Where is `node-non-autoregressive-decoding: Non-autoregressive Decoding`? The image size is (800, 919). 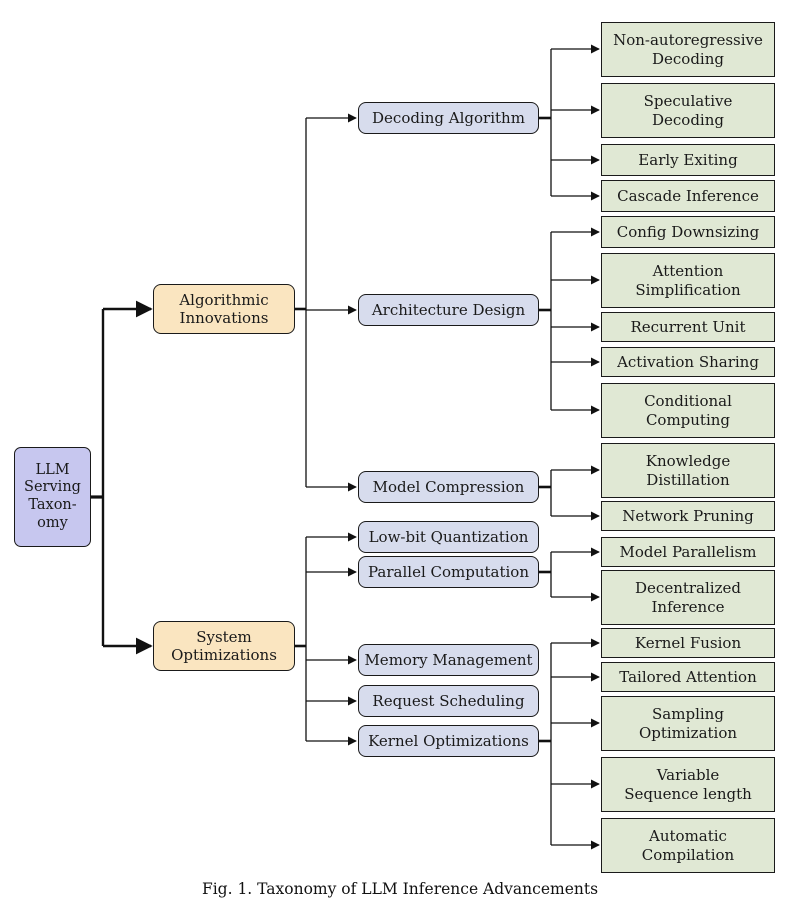 node-non-autoregressive-decoding: Non-autoregressive Decoding is located at coordinates (688, 49).